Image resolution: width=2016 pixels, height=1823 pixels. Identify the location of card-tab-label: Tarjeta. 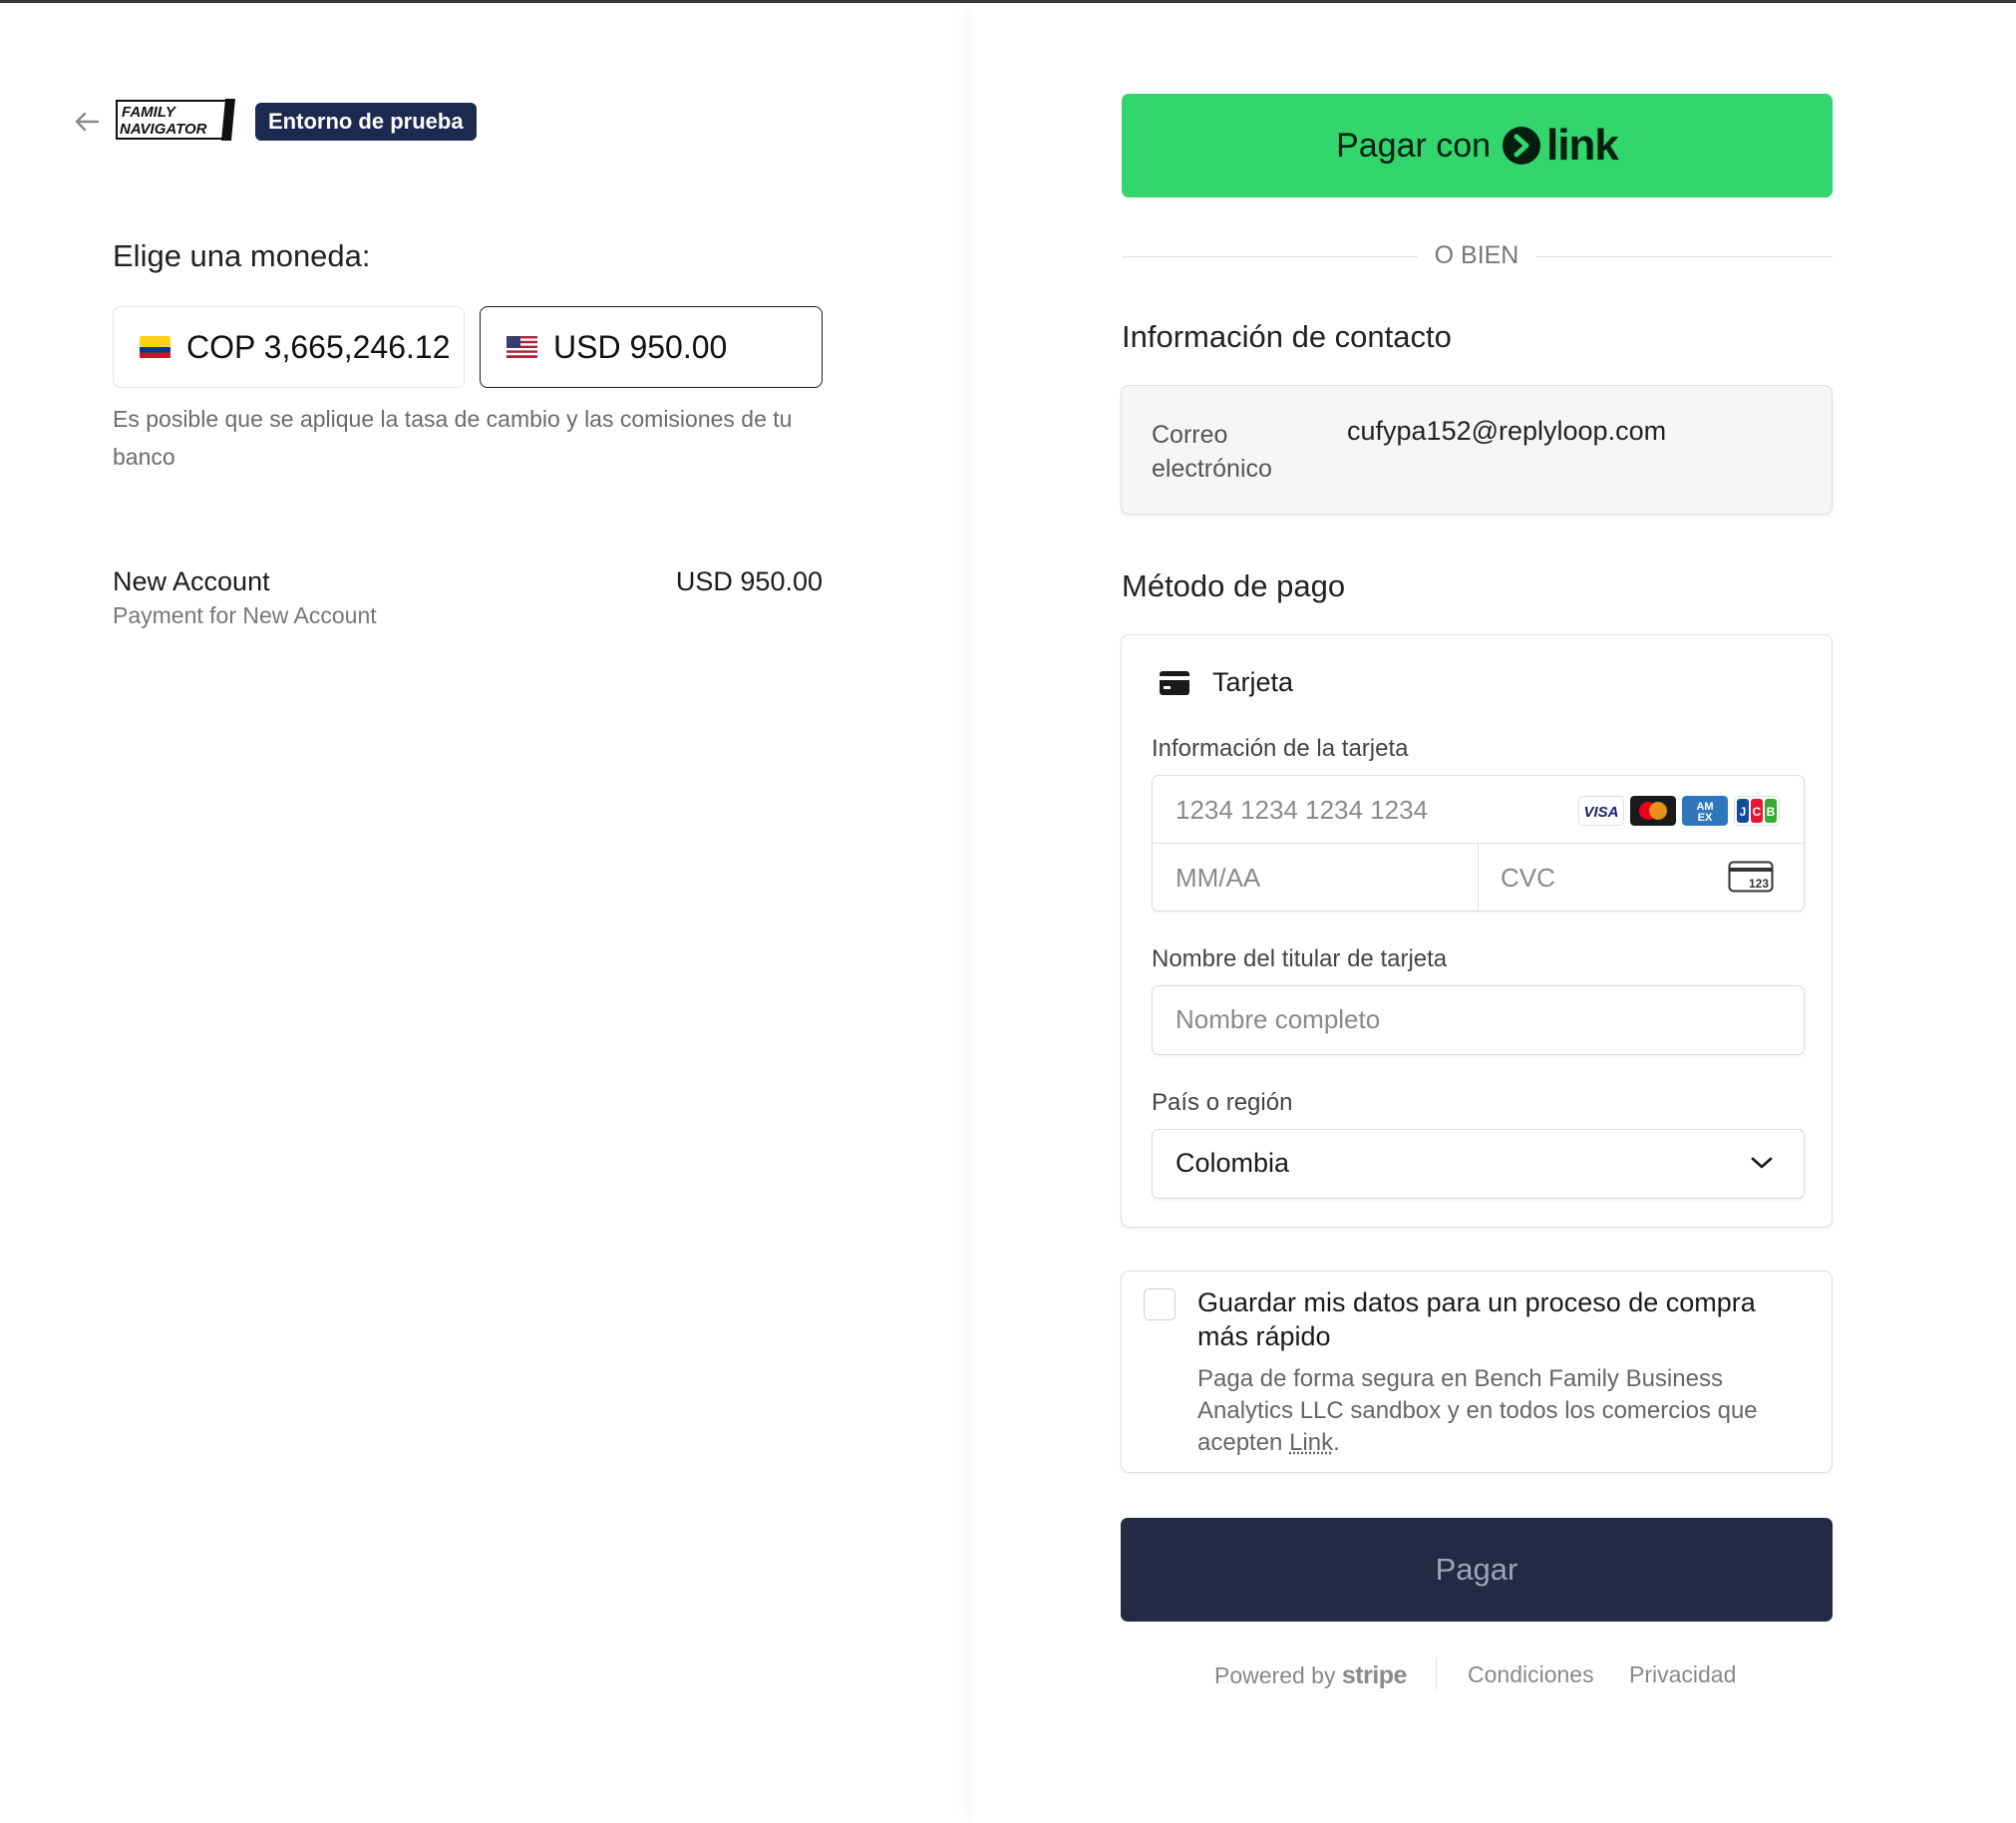
(1253, 682).